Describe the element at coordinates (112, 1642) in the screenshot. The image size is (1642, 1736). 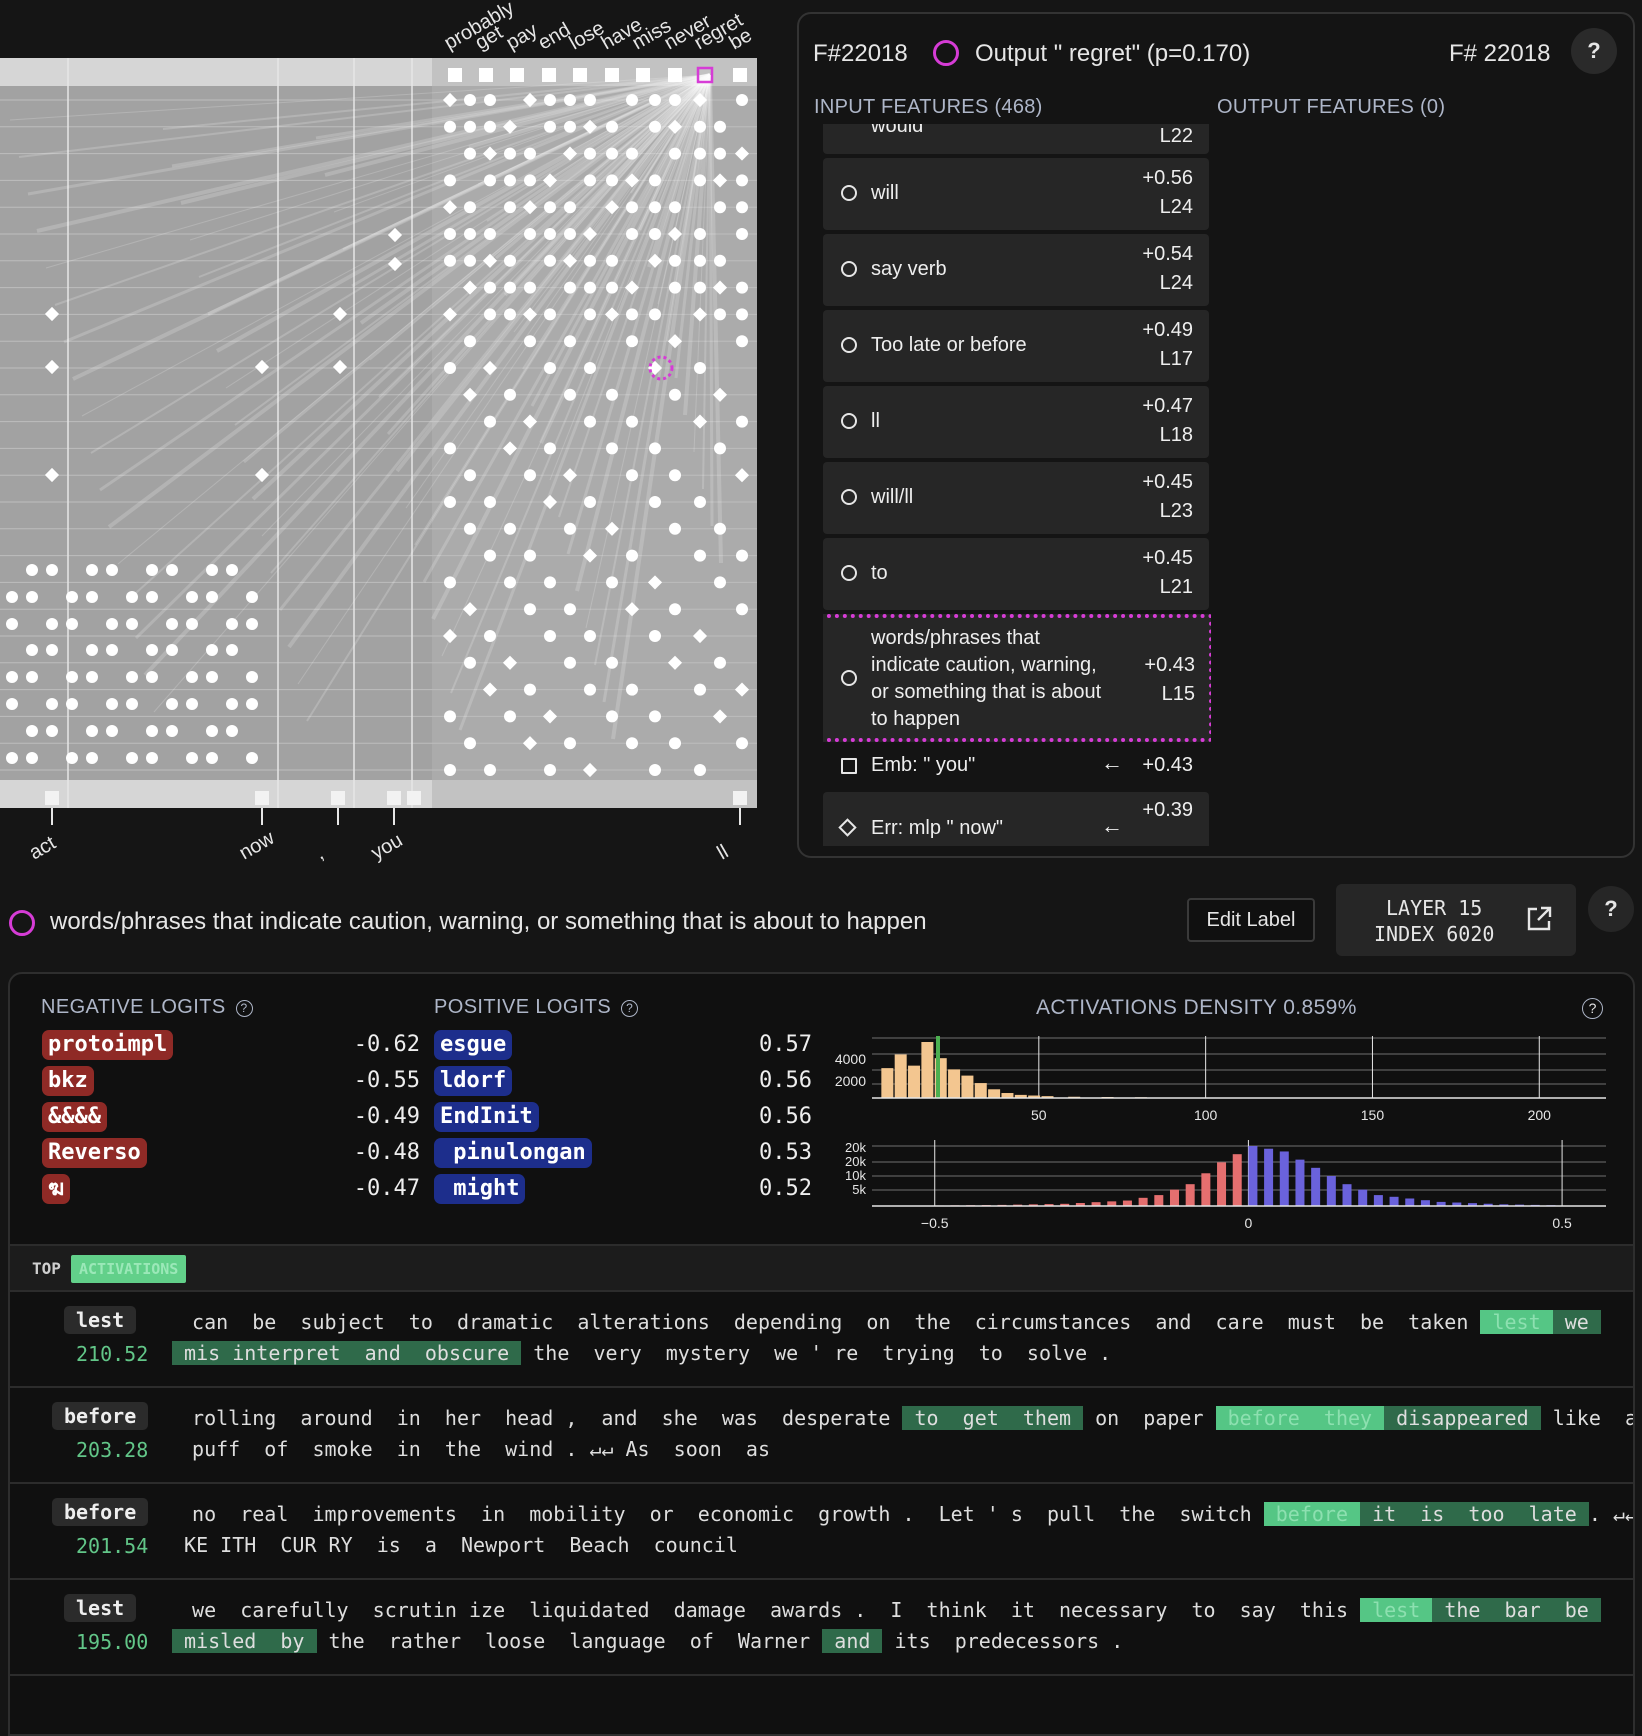
I see `example-score: 195.00` at that location.